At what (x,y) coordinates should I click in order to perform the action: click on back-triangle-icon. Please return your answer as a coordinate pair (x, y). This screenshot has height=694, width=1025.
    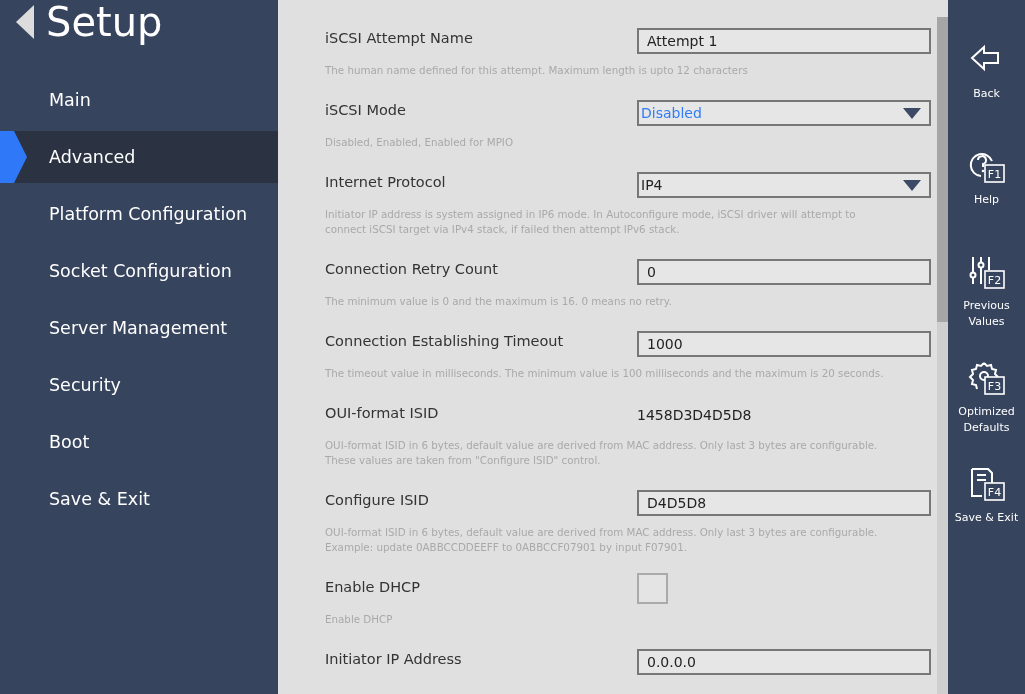
    Looking at the image, I should click on (25, 22).